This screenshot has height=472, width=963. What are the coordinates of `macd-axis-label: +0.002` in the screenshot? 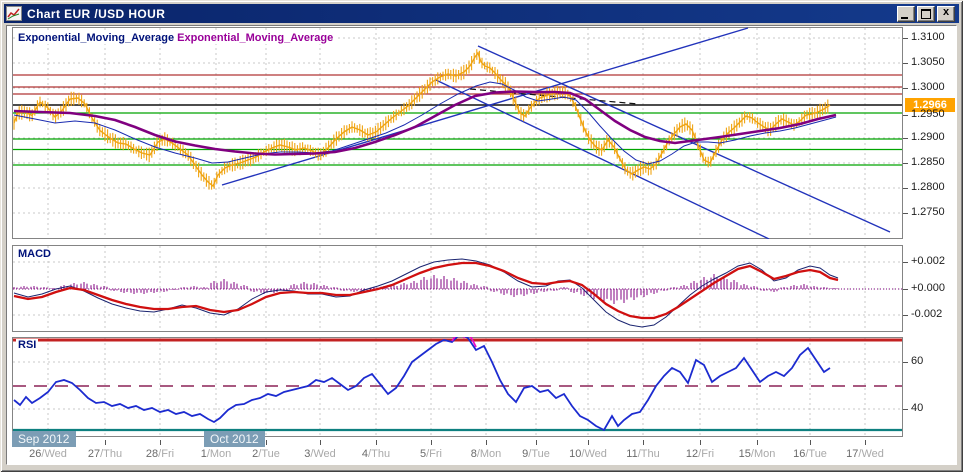 It's located at (928, 261).